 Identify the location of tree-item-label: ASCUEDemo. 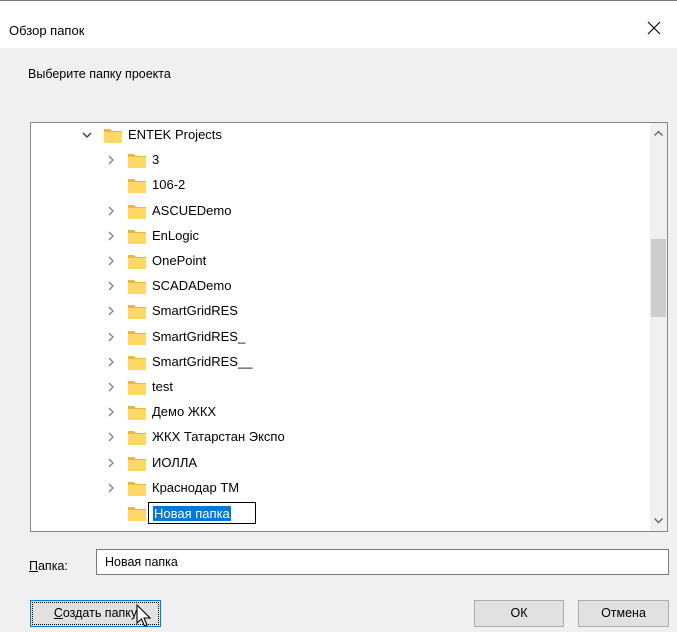
(192, 210).